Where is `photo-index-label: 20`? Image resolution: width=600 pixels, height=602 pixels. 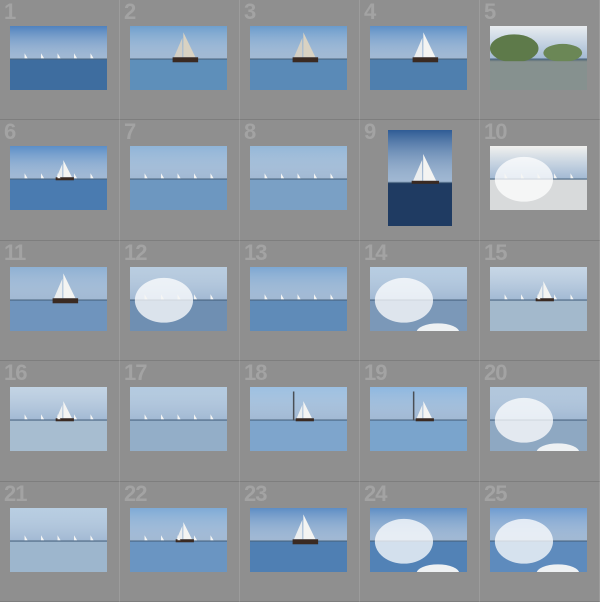
photo-index-label: 20 is located at coordinates (496, 373).